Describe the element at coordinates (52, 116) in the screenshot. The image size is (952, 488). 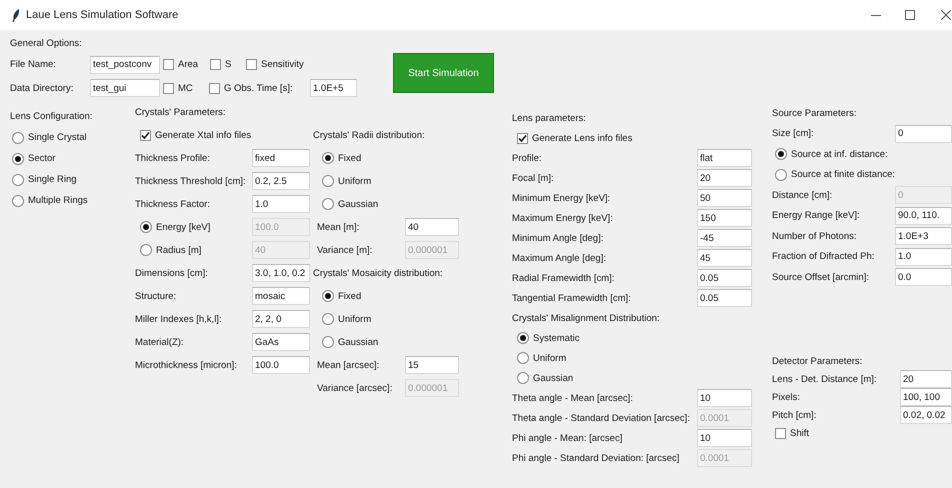
I see `section-heading: Lens Configuration:` at that location.